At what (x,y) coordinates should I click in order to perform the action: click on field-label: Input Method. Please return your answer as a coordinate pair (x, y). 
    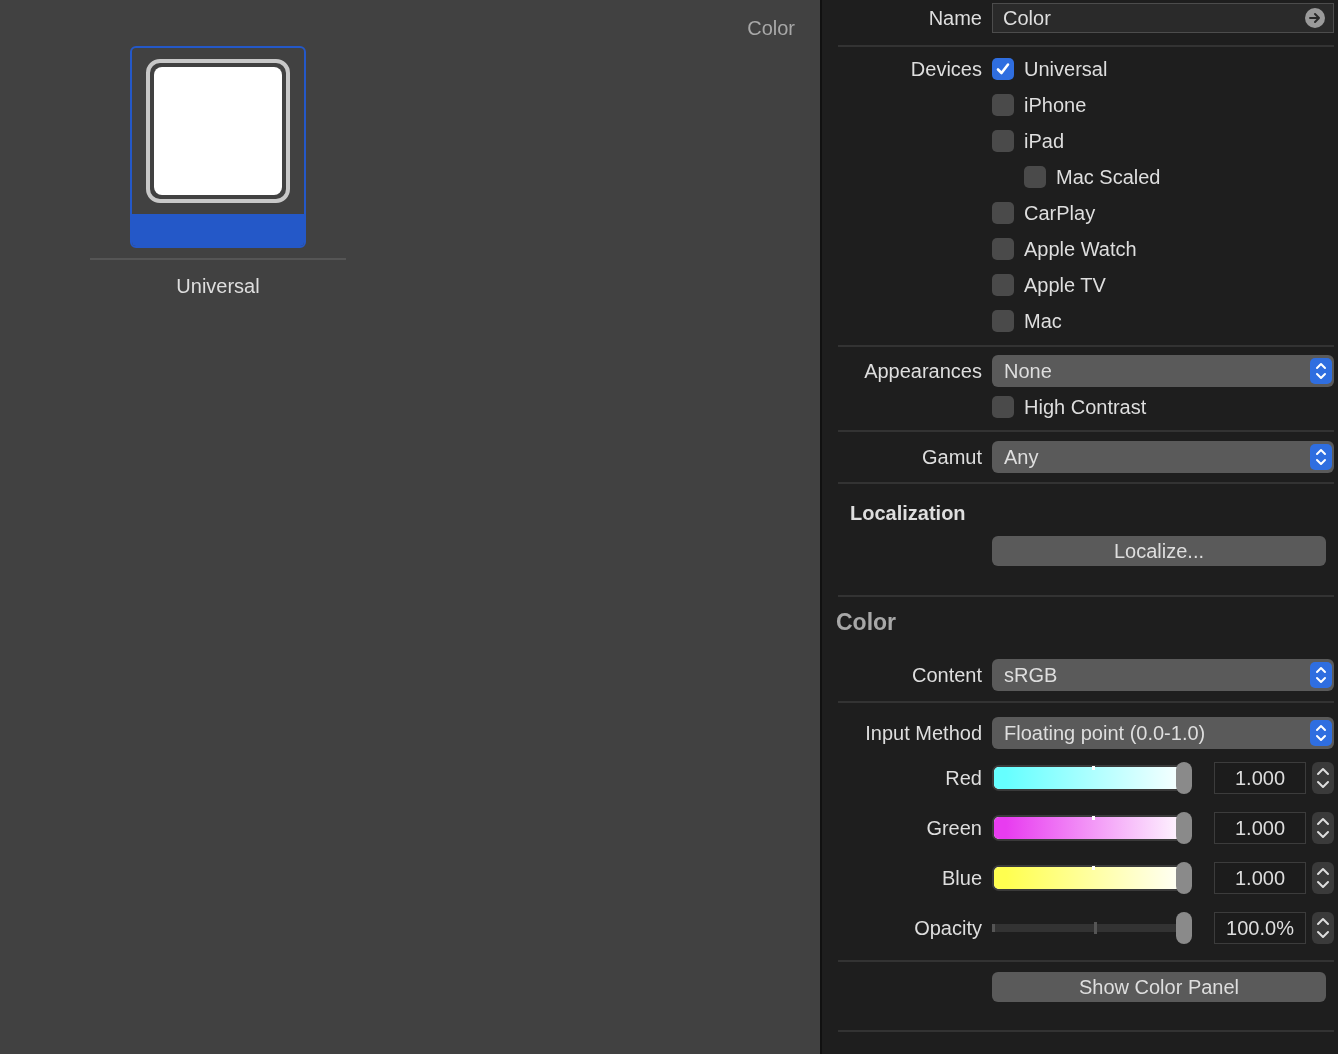
    Looking at the image, I should click on (923, 733).